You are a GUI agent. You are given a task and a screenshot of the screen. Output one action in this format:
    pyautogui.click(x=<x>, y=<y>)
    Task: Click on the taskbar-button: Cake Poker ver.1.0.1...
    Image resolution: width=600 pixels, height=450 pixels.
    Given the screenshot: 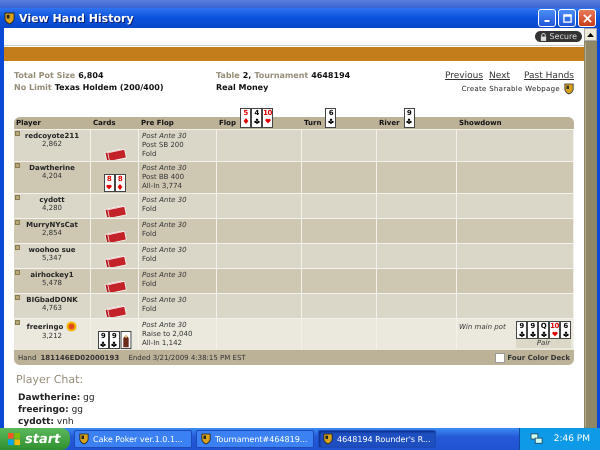 What is the action you would take?
    pyautogui.click(x=133, y=439)
    